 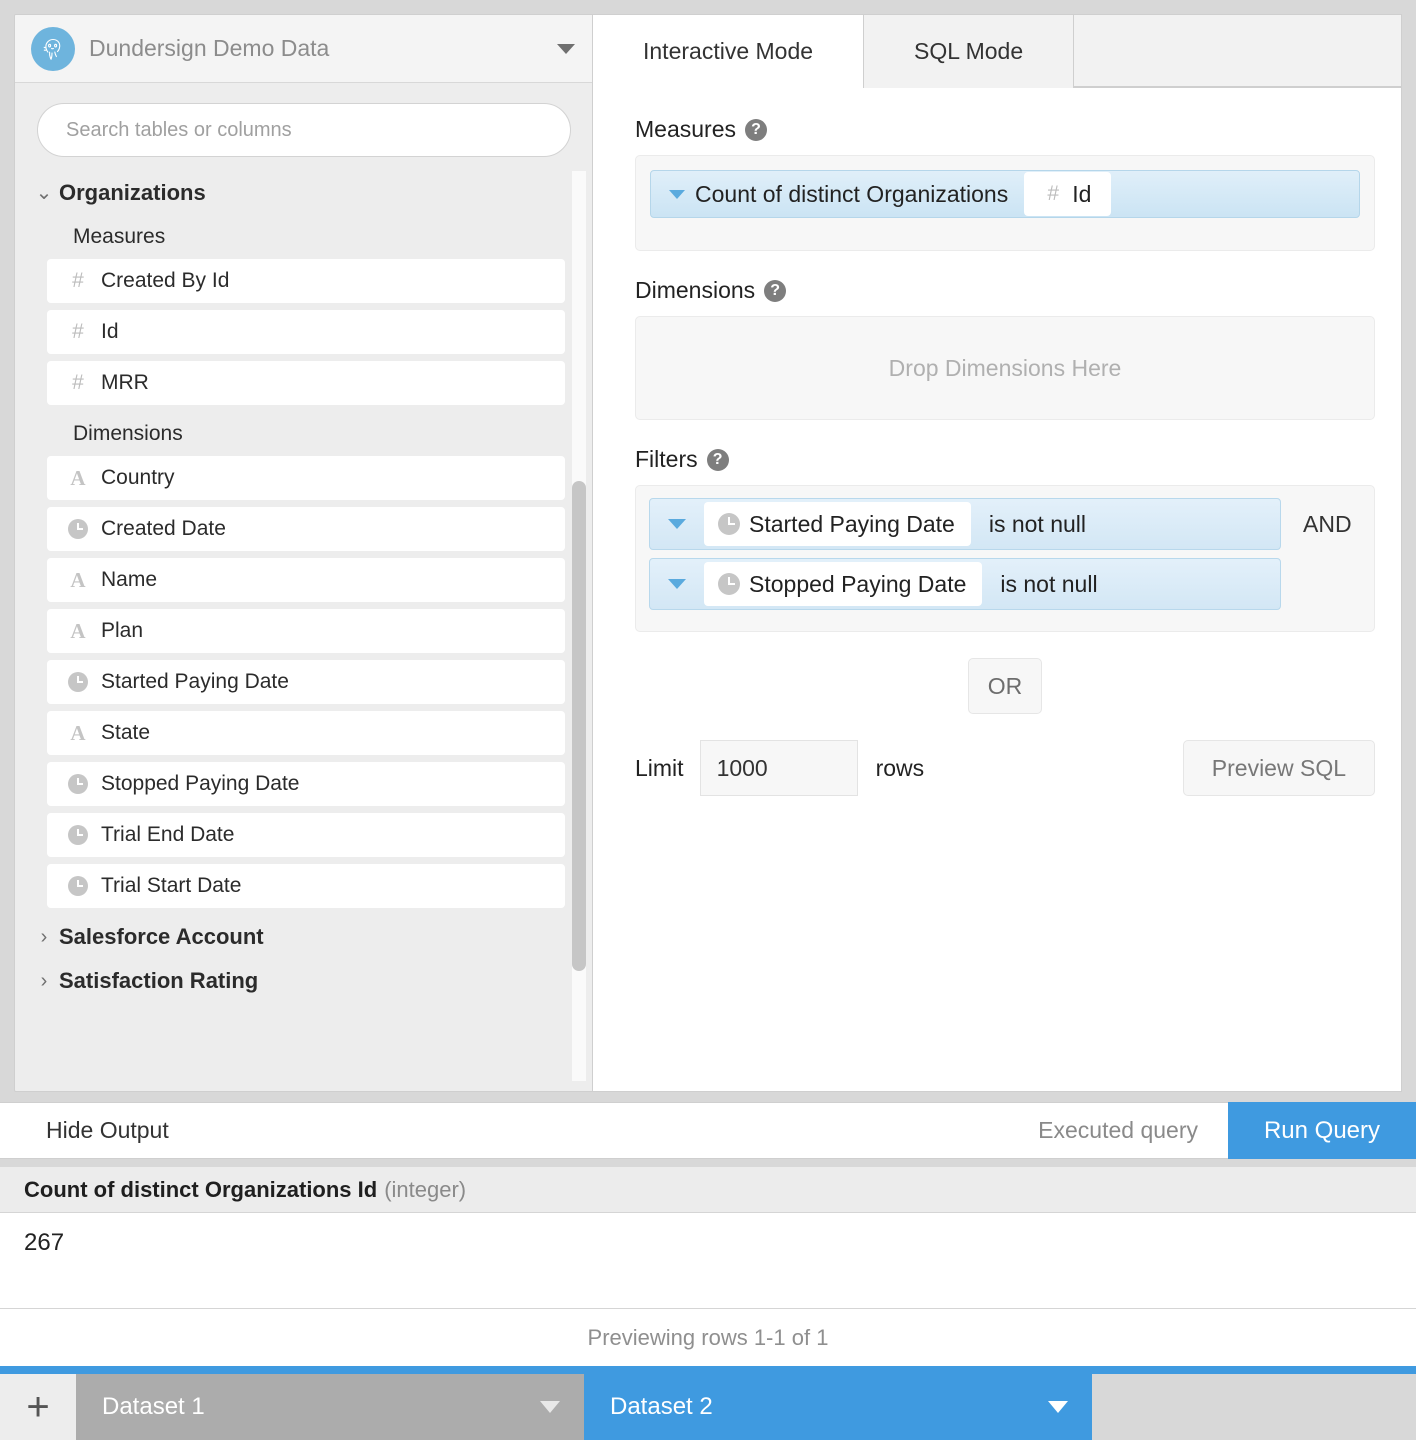 I want to click on tab-interactive-mode: Interactive Mode, so click(x=728, y=51).